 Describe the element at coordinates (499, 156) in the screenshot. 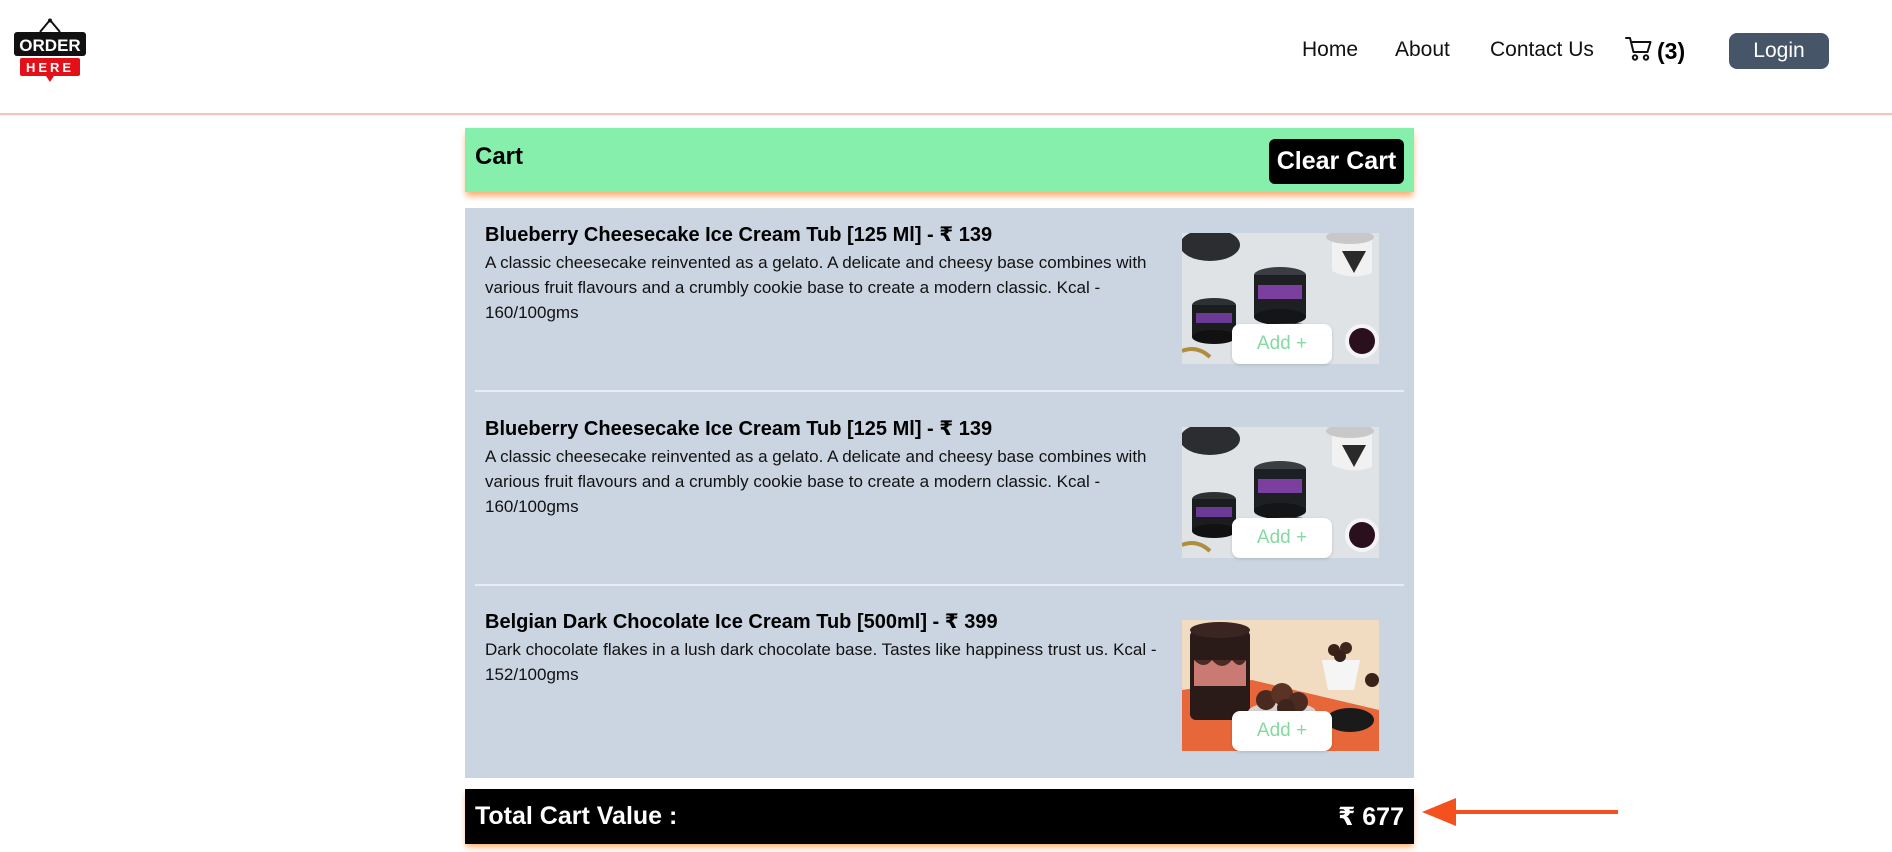

I see `cart-title: Cart` at that location.